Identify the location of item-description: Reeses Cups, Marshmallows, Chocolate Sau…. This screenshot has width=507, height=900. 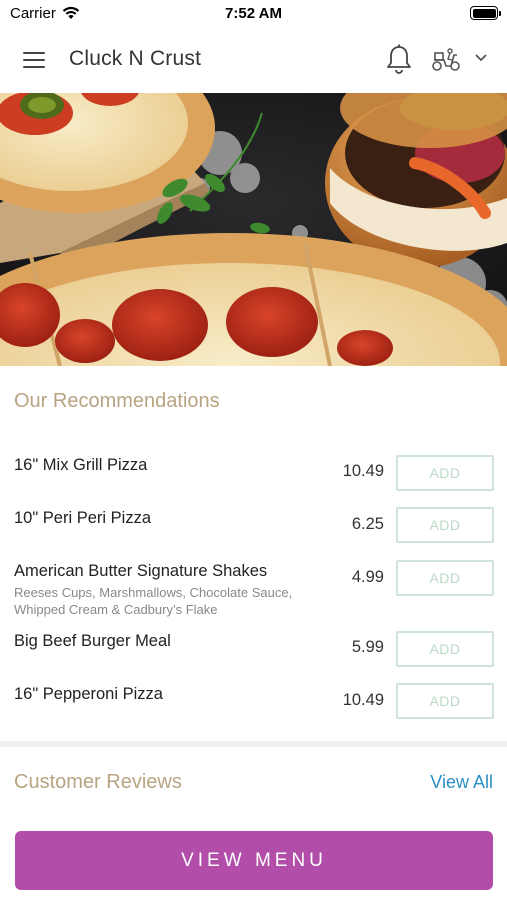
(153, 601).